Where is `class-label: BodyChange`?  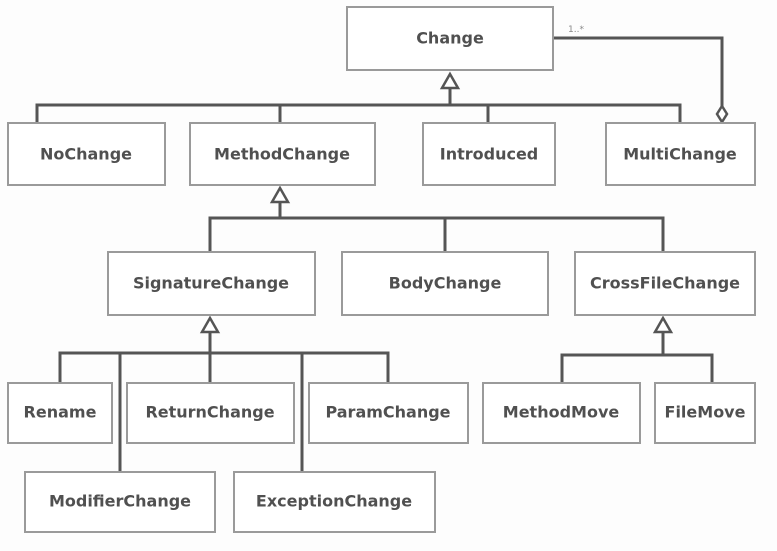
class-label: BodyChange is located at coordinates (445, 283).